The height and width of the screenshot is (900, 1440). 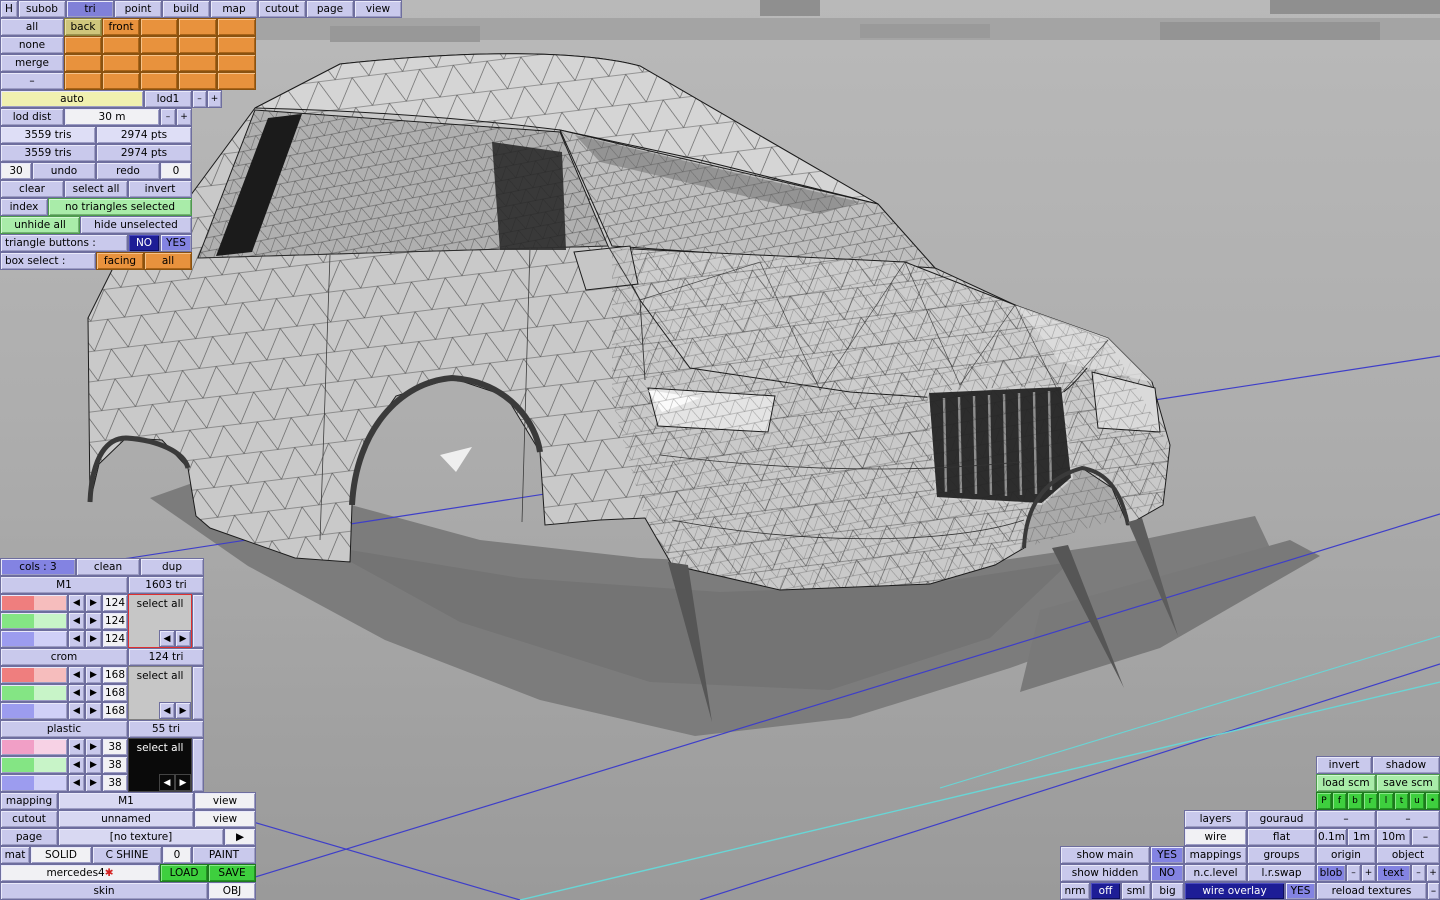 What do you see at coordinates (234, 9) in the screenshot?
I see `menu-item-map: map` at bounding box center [234, 9].